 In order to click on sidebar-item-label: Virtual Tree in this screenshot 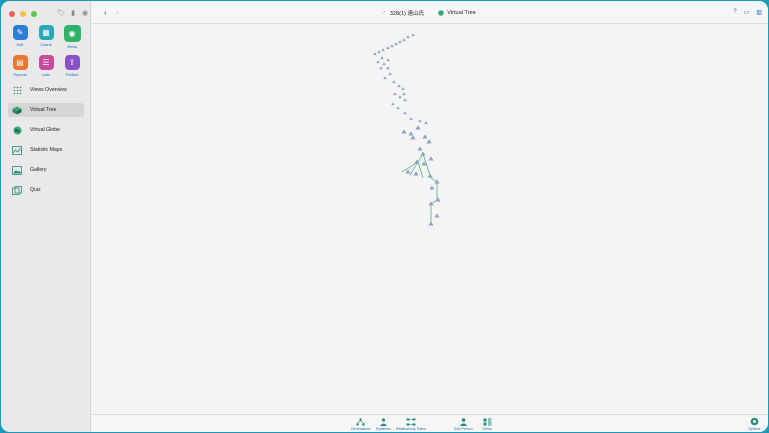, I will do `click(43, 110)`.